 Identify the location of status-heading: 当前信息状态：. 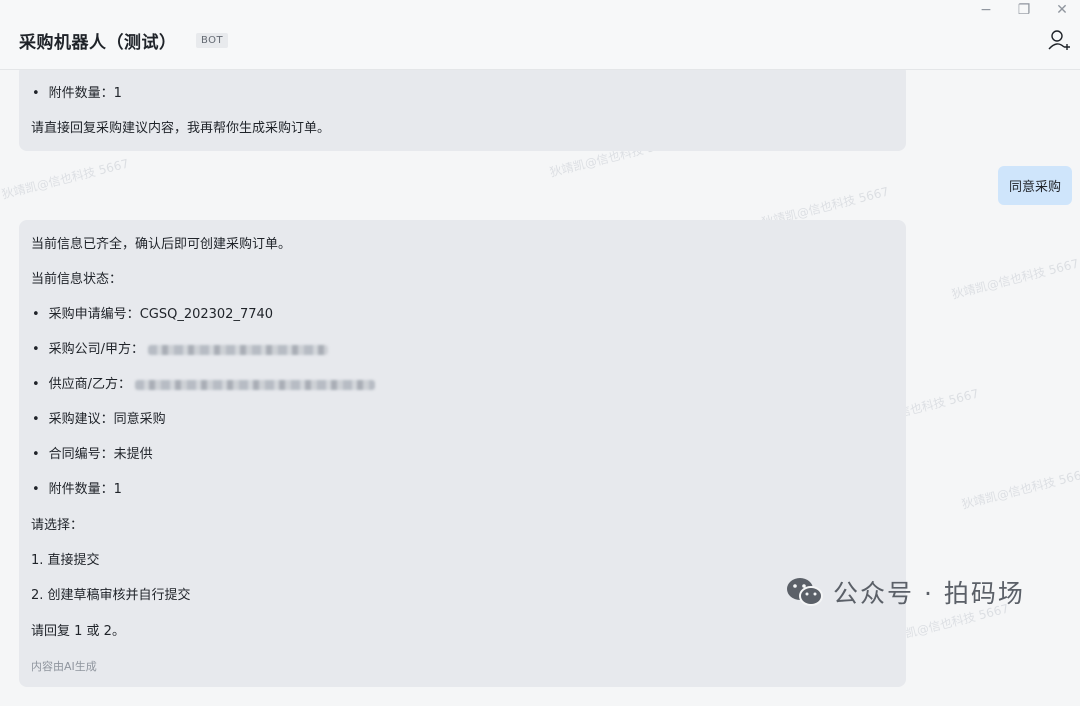
(77, 279).